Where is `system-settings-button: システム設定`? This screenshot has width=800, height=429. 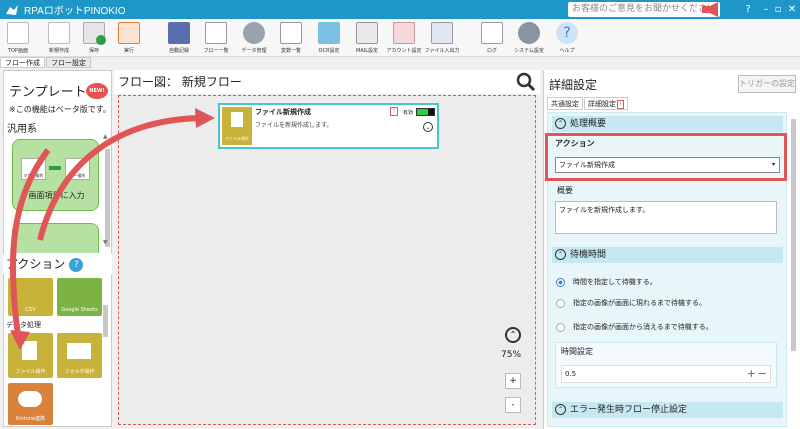 system-settings-button: システム設定 is located at coordinates (529, 38).